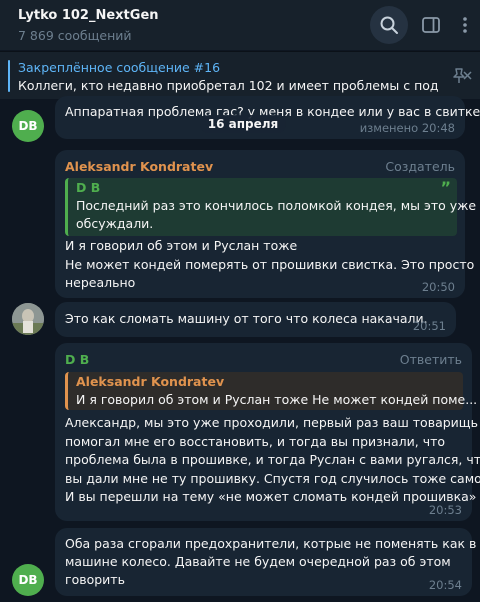 This screenshot has width=480, height=602. Describe the element at coordinates (431, 359) in the screenshot. I see `reply-button: Ответить` at that location.